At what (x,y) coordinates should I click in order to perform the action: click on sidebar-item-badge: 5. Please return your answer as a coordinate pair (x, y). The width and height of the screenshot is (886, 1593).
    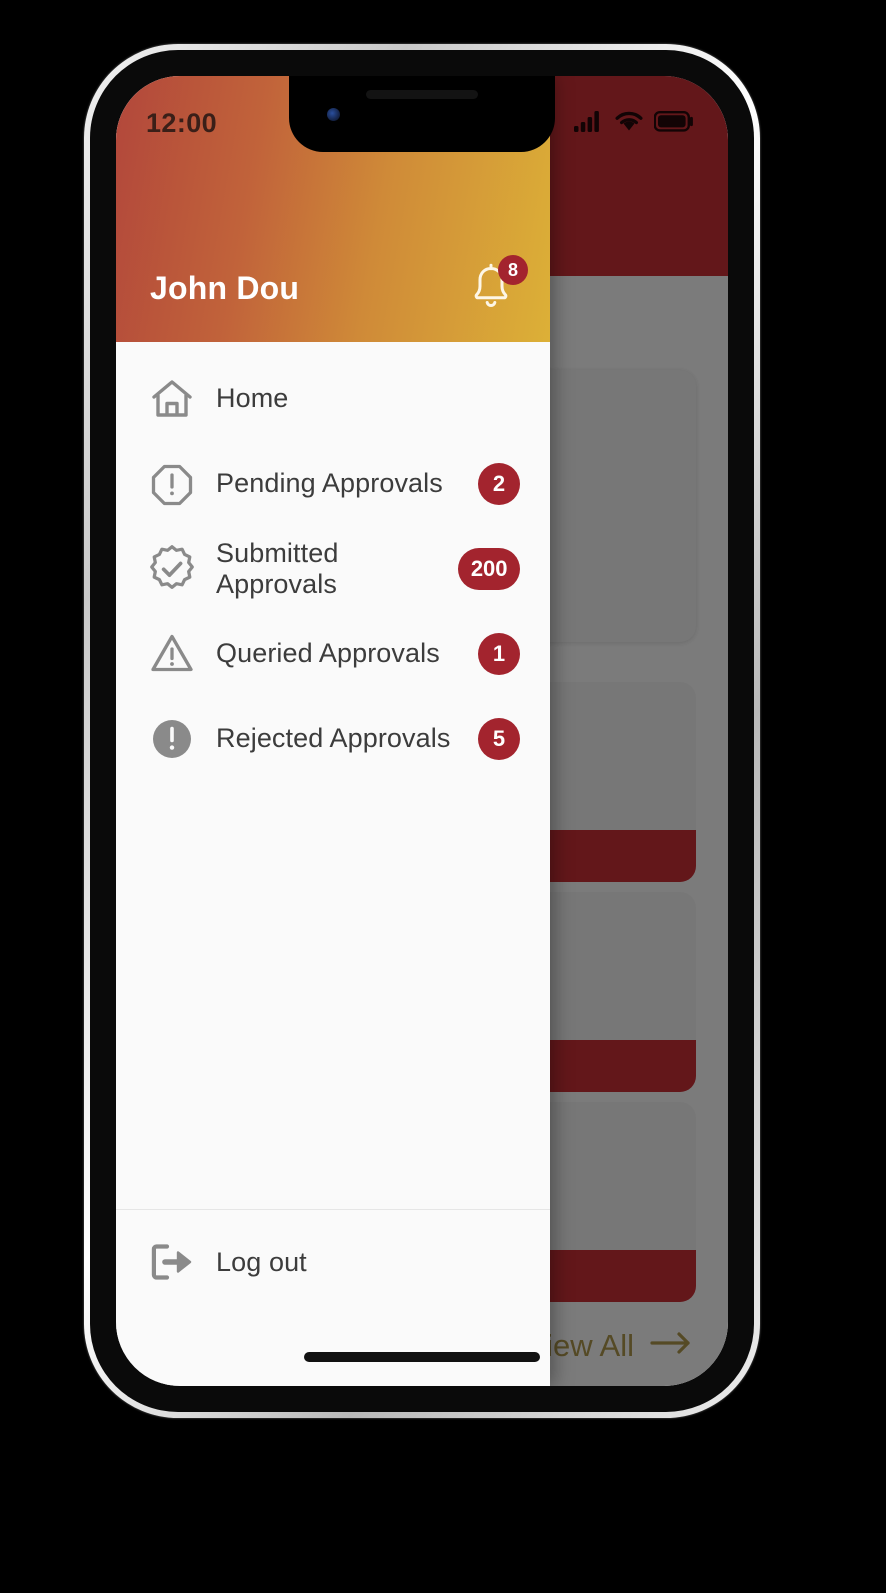
    Looking at the image, I should click on (499, 738).